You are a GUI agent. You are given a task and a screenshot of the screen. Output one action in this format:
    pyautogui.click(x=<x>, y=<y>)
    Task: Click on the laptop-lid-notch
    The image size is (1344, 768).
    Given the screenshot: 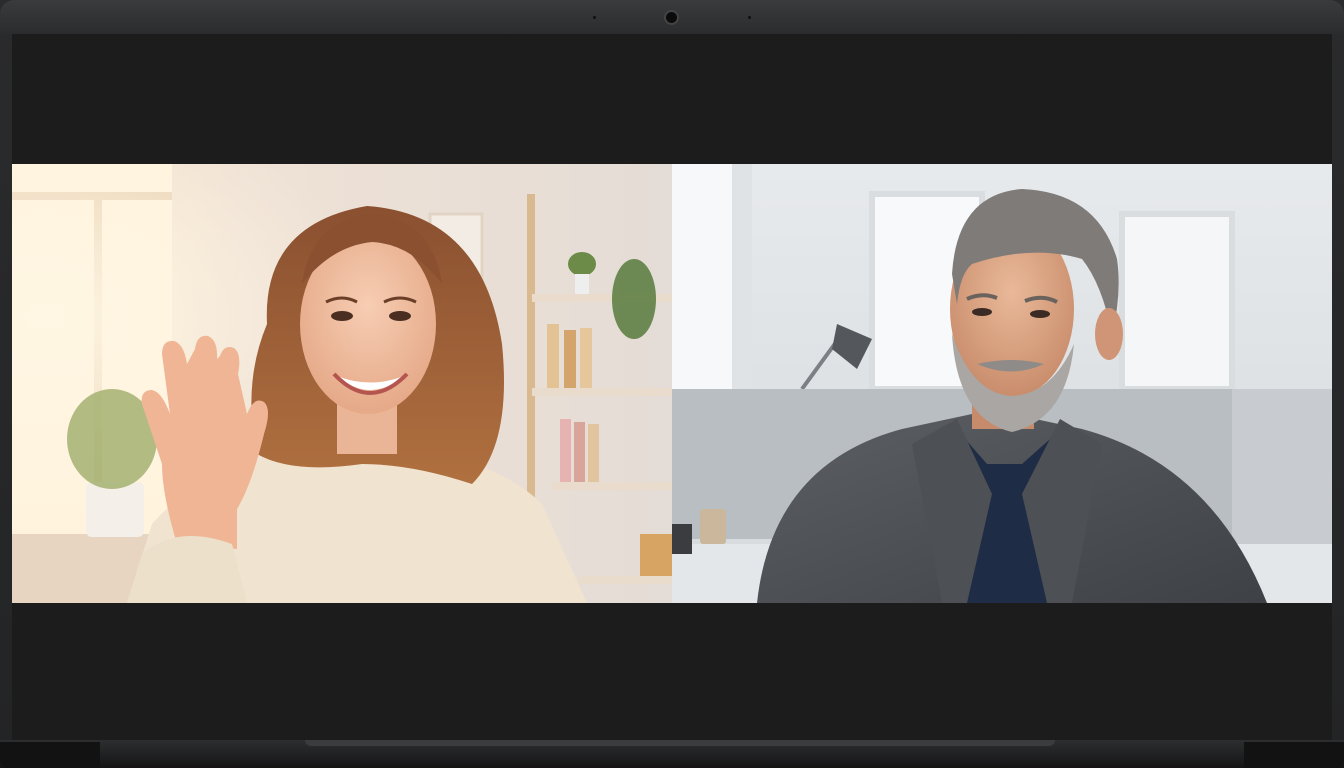 What is the action you would take?
    pyautogui.click(x=680, y=743)
    